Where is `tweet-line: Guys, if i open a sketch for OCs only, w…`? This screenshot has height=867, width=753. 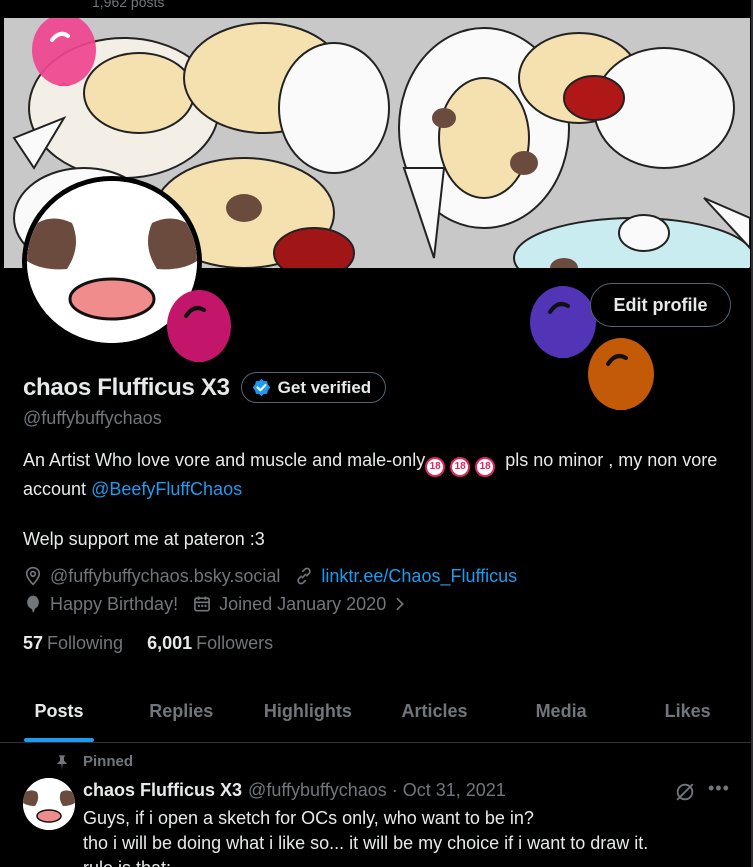 tweet-line: Guys, if i open a sketch for OCs only, w… is located at coordinates (308, 818).